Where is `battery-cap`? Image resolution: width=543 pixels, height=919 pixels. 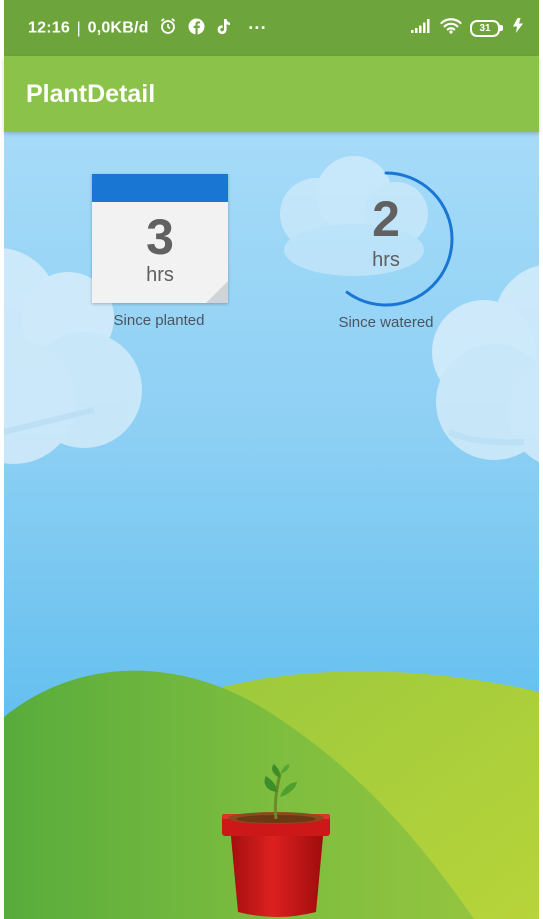 battery-cap is located at coordinates (501, 28).